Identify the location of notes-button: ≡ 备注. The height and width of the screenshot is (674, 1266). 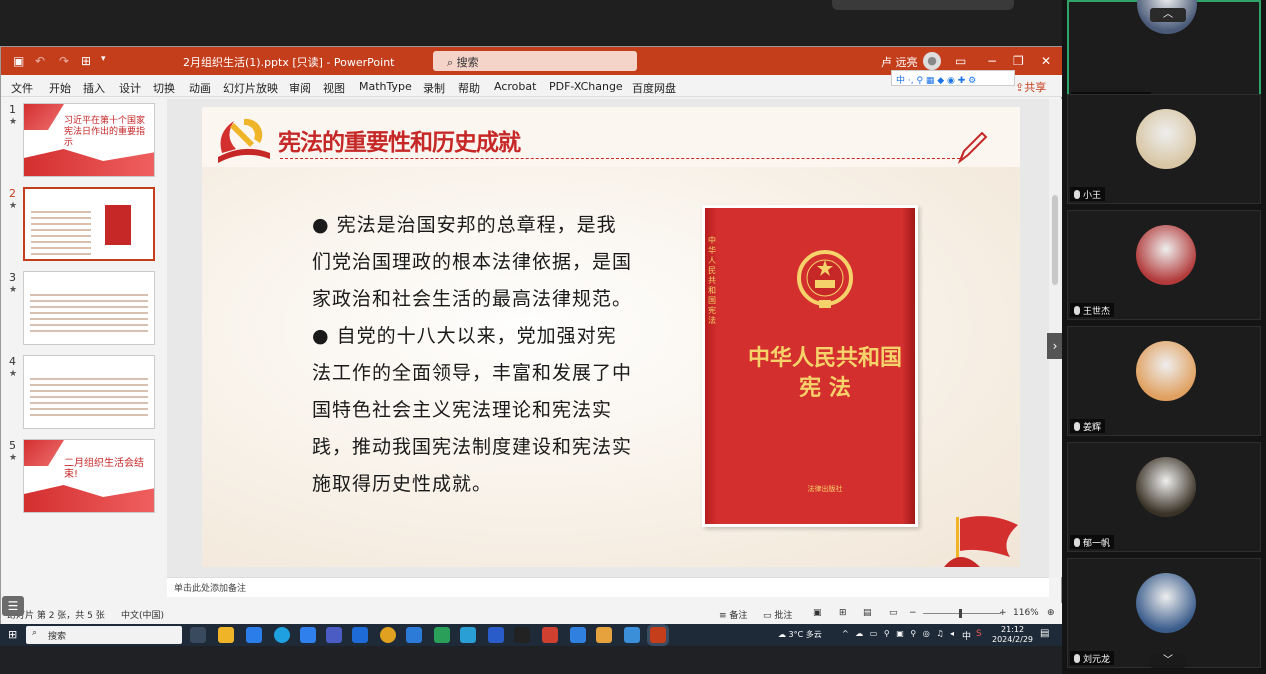
(733, 614).